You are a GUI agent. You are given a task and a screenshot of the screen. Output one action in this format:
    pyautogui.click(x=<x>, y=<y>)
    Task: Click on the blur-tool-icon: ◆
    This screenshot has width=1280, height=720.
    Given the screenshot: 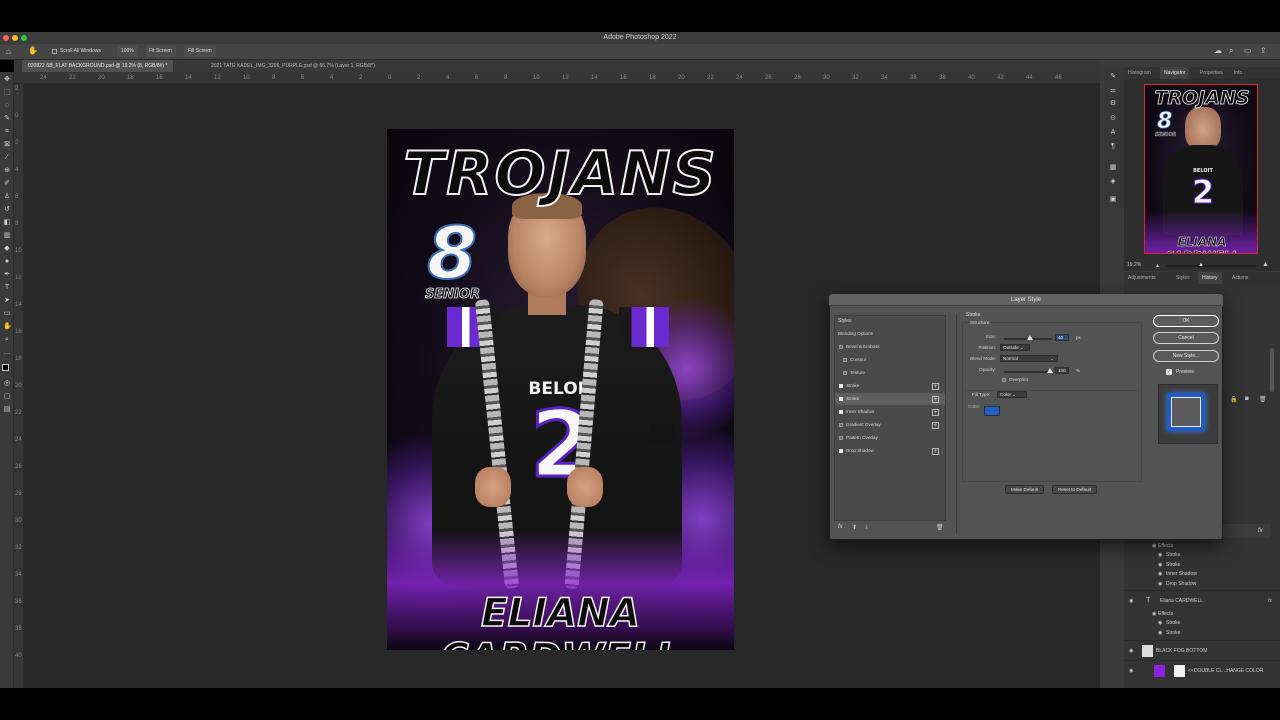 What is the action you would take?
    pyautogui.click(x=7, y=249)
    